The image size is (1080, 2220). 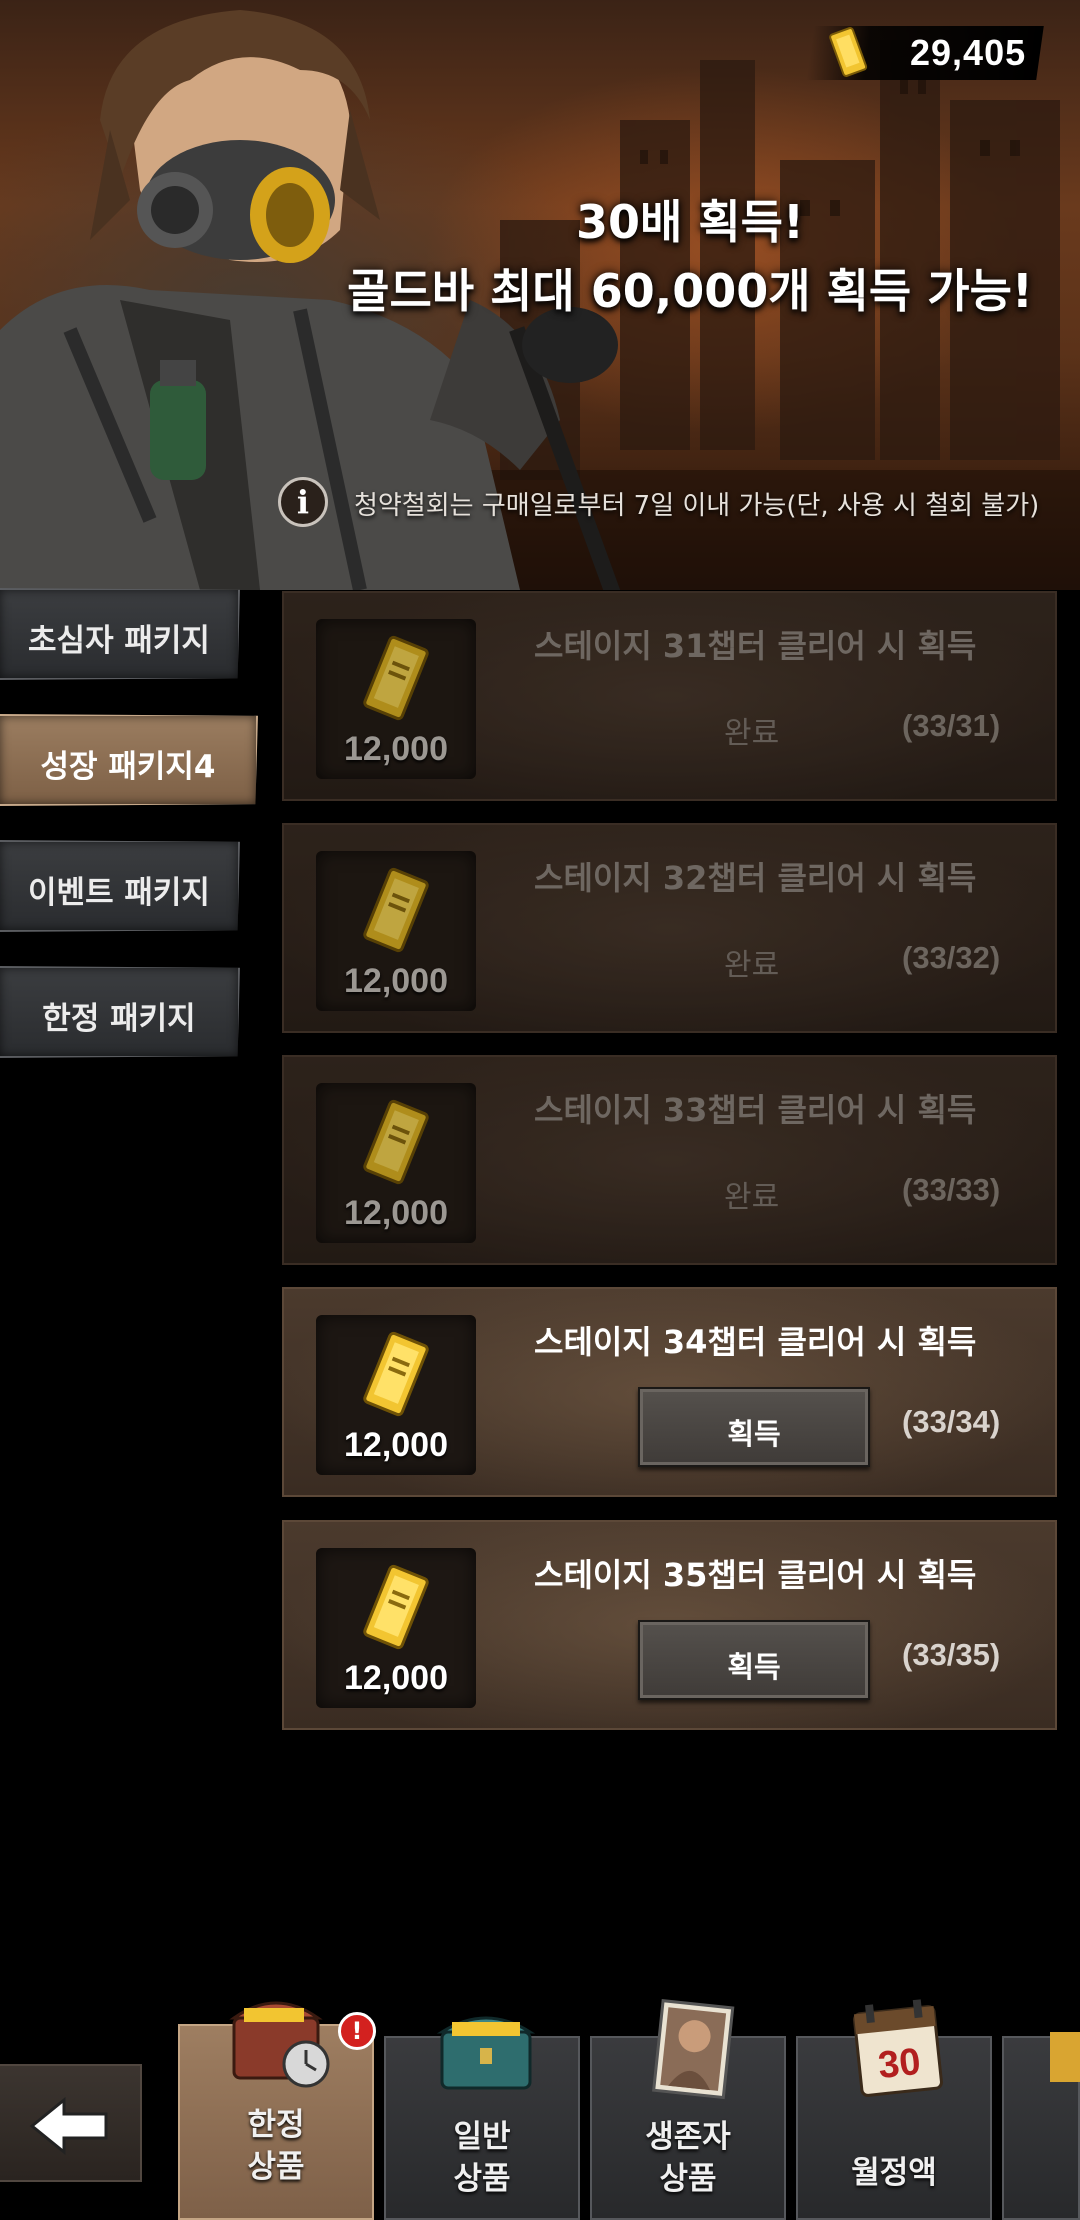 What do you see at coordinates (755, 646) in the screenshot?
I see `reward-title: 스테이지 31챕터 클리어 시 획득` at bounding box center [755, 646].